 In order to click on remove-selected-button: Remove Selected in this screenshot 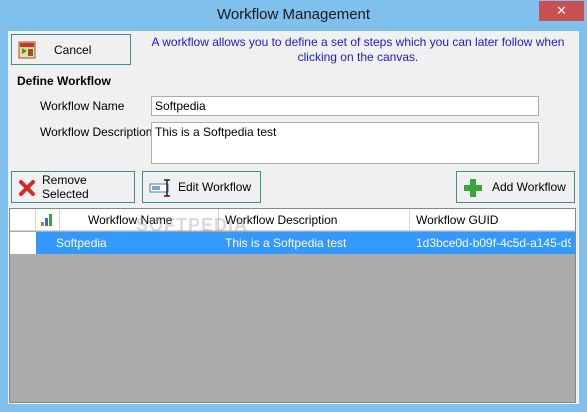, I will do `click(73, 187)`.